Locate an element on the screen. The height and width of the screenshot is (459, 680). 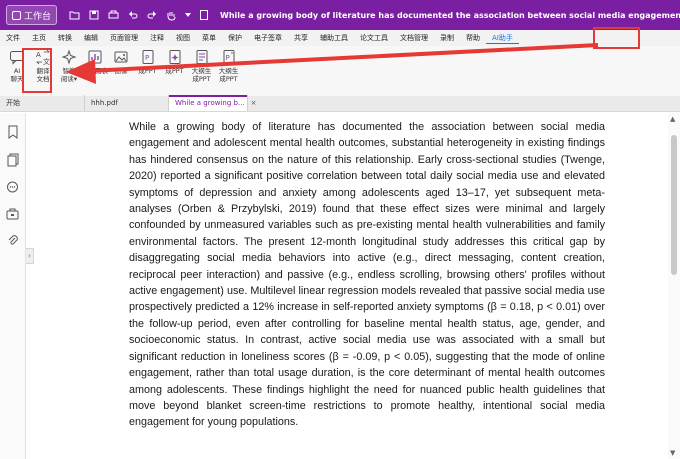
collapse-panel-button: › is located at coordinates (30, 256).